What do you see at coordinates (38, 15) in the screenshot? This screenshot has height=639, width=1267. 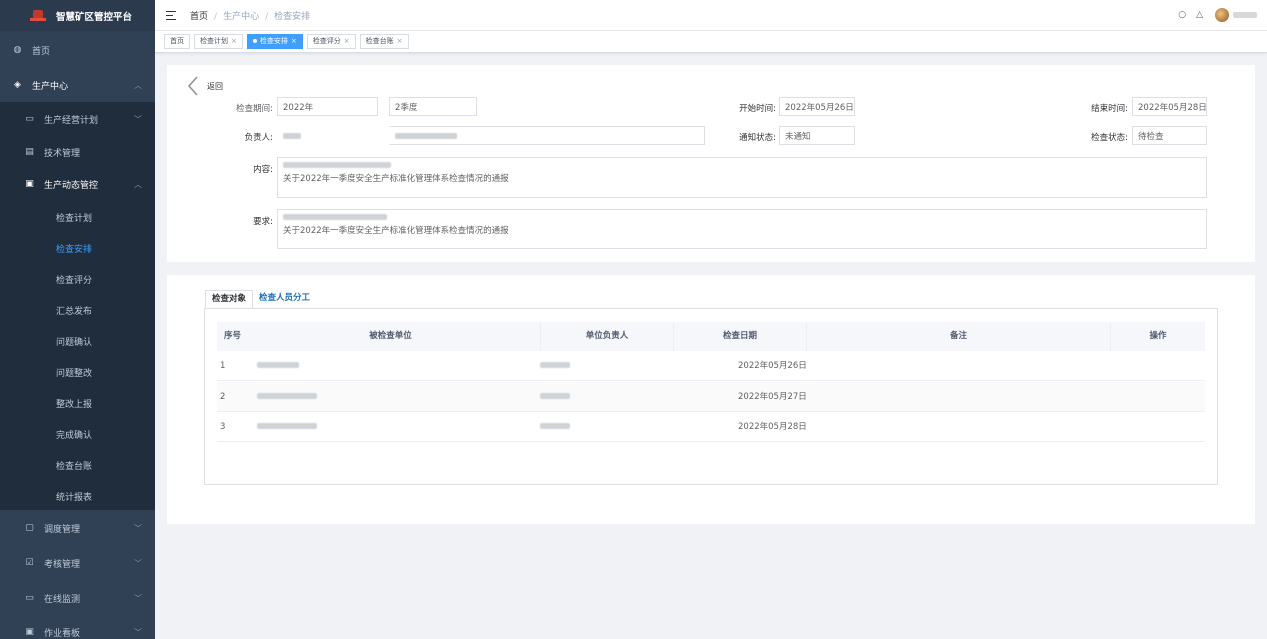 I see `logo-icon` at bounding box center [38, 15].